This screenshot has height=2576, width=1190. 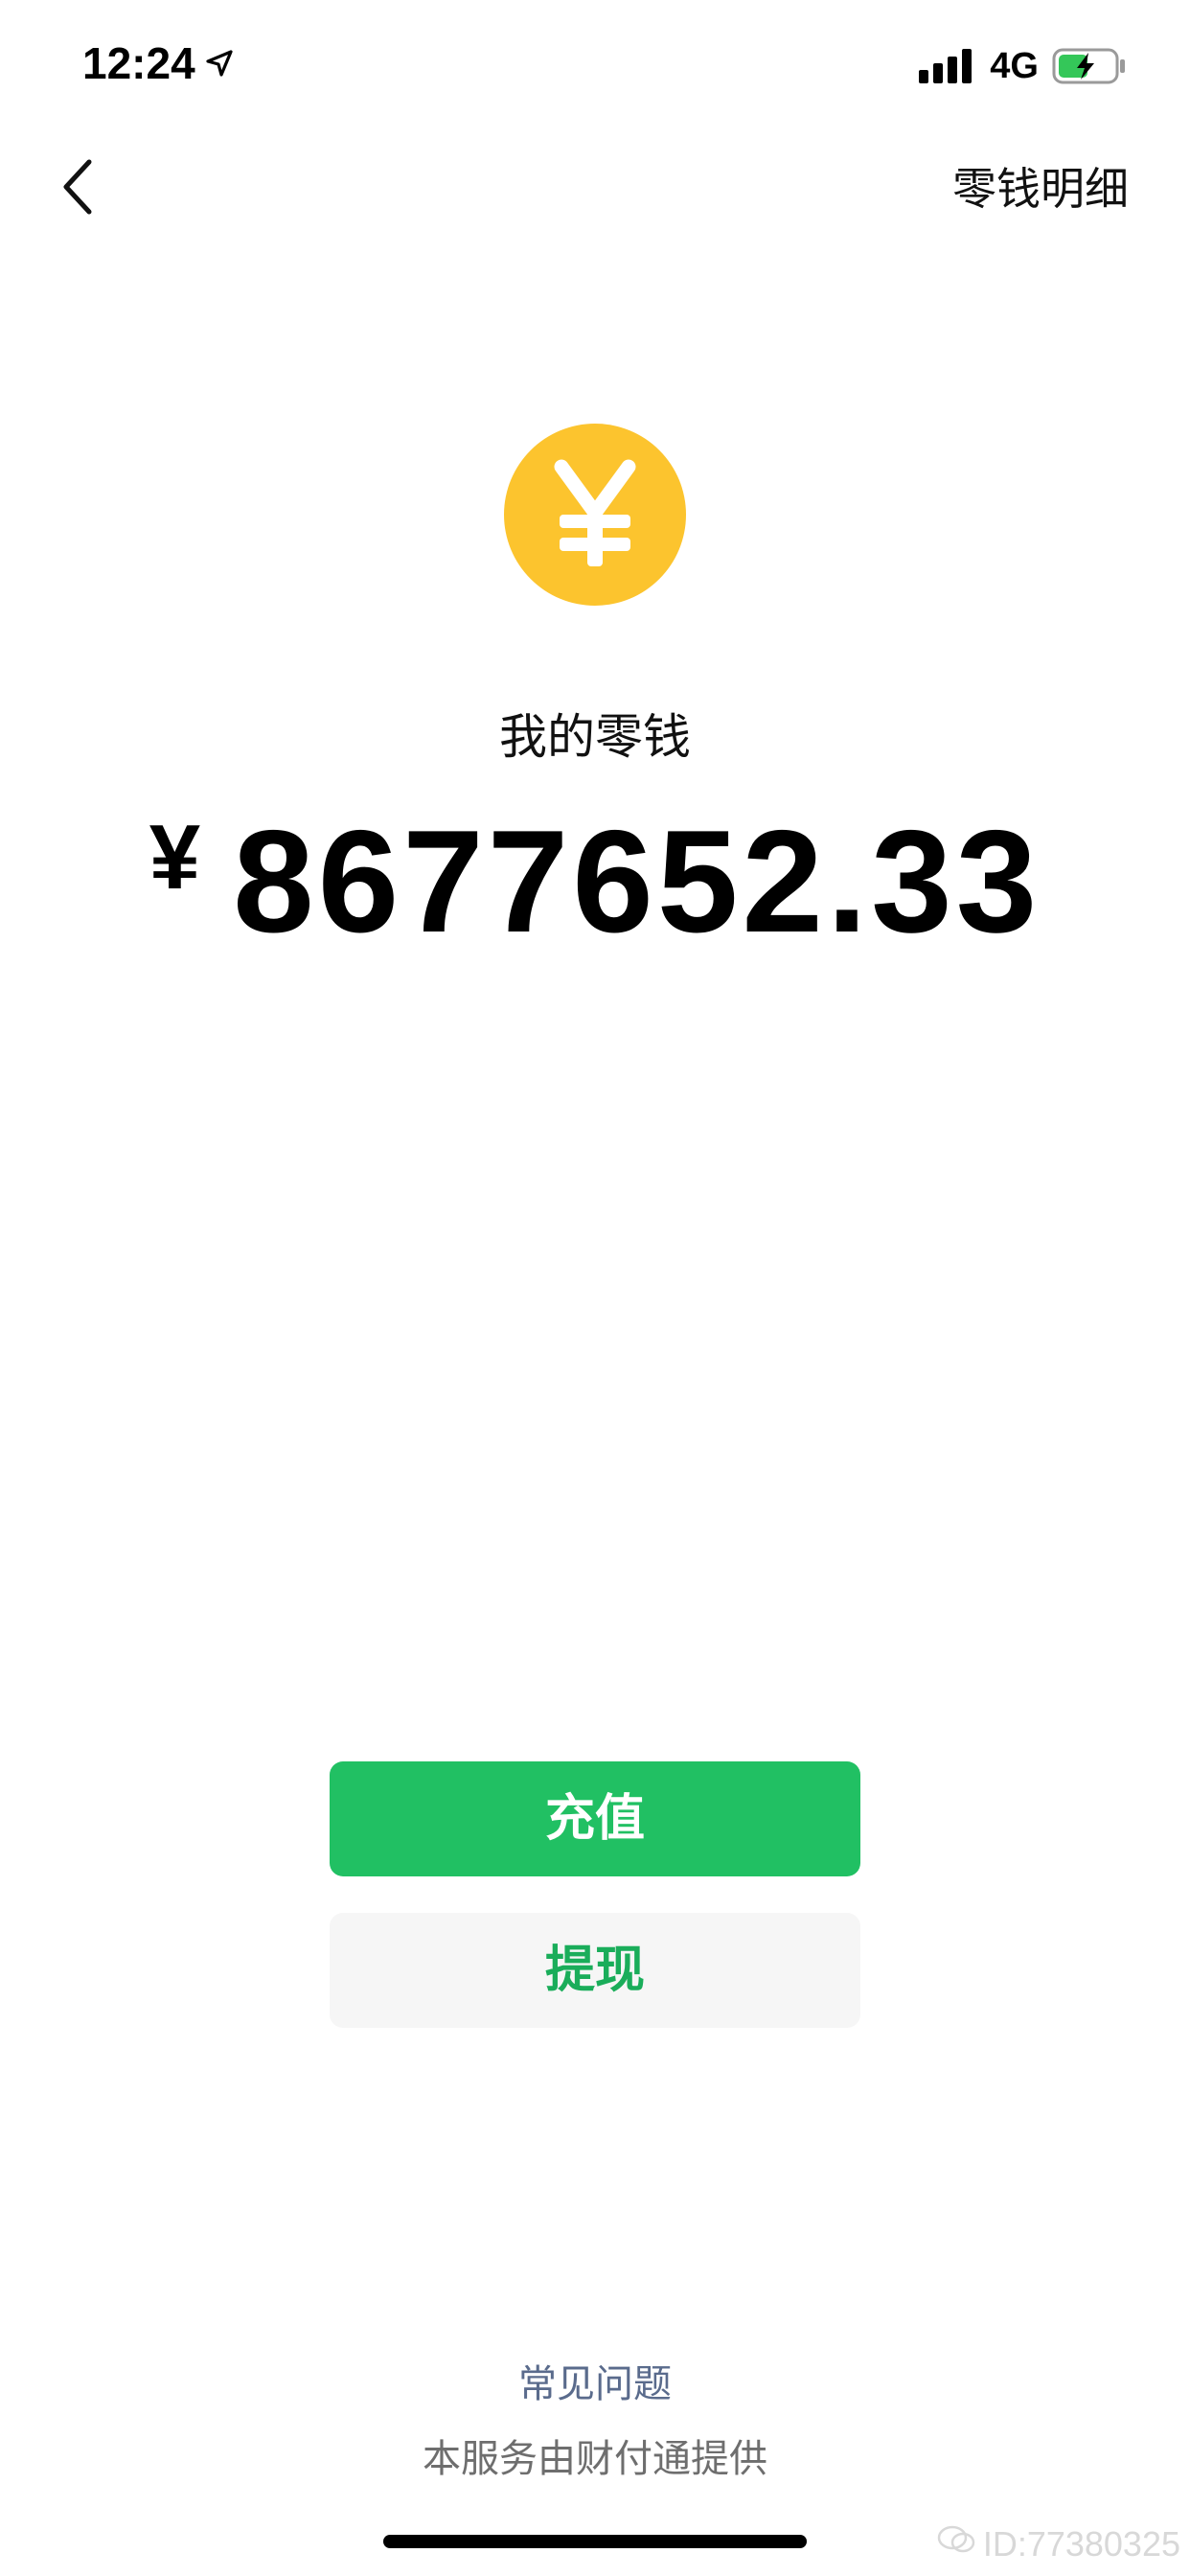 I want to click on status-bar: 12:24 4G, so click(x=595, y=63).